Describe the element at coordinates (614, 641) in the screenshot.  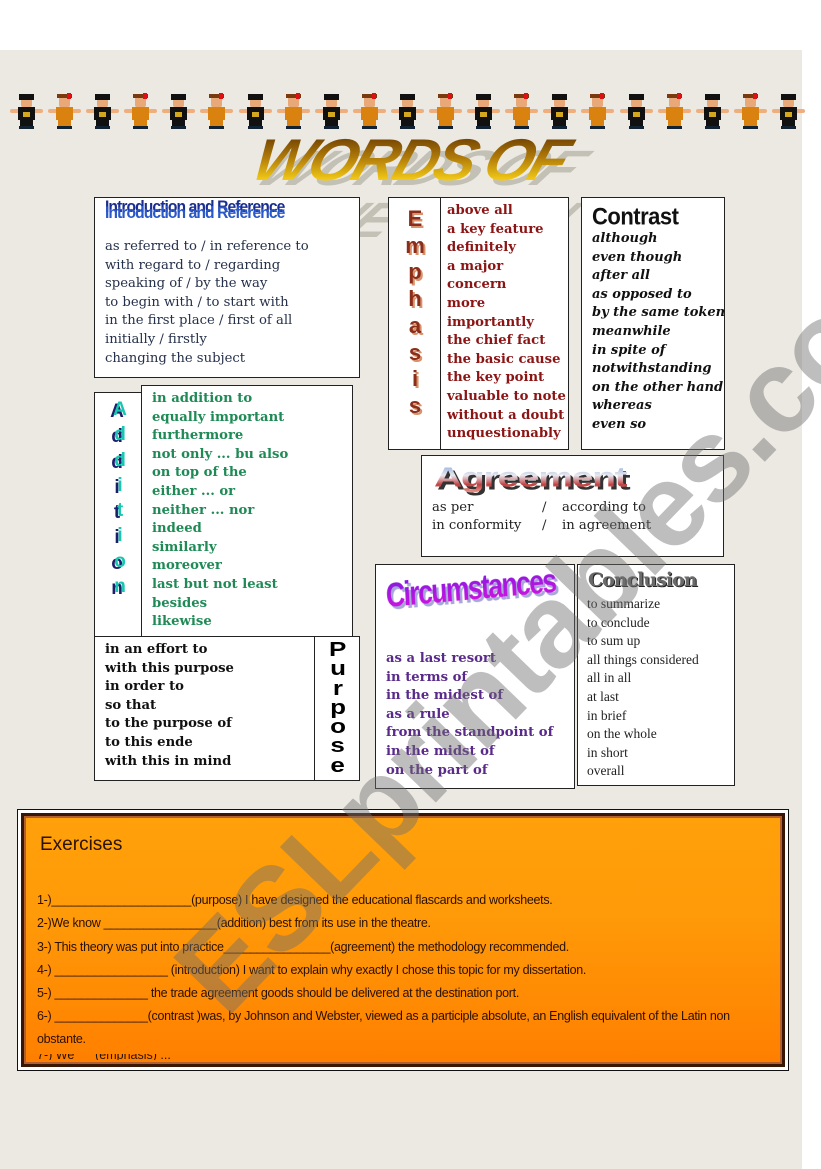
I see `list-item: to sum up` at that location.